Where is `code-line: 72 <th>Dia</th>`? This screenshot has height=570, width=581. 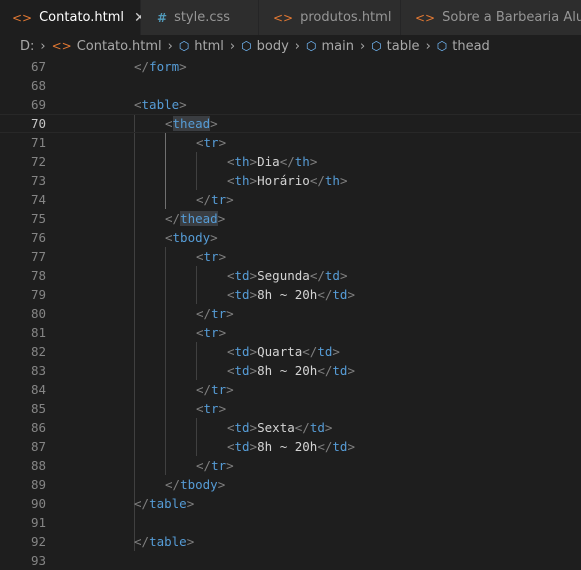 code-line: 72 <th>Dia</th> is located at coordinates (174, 161).